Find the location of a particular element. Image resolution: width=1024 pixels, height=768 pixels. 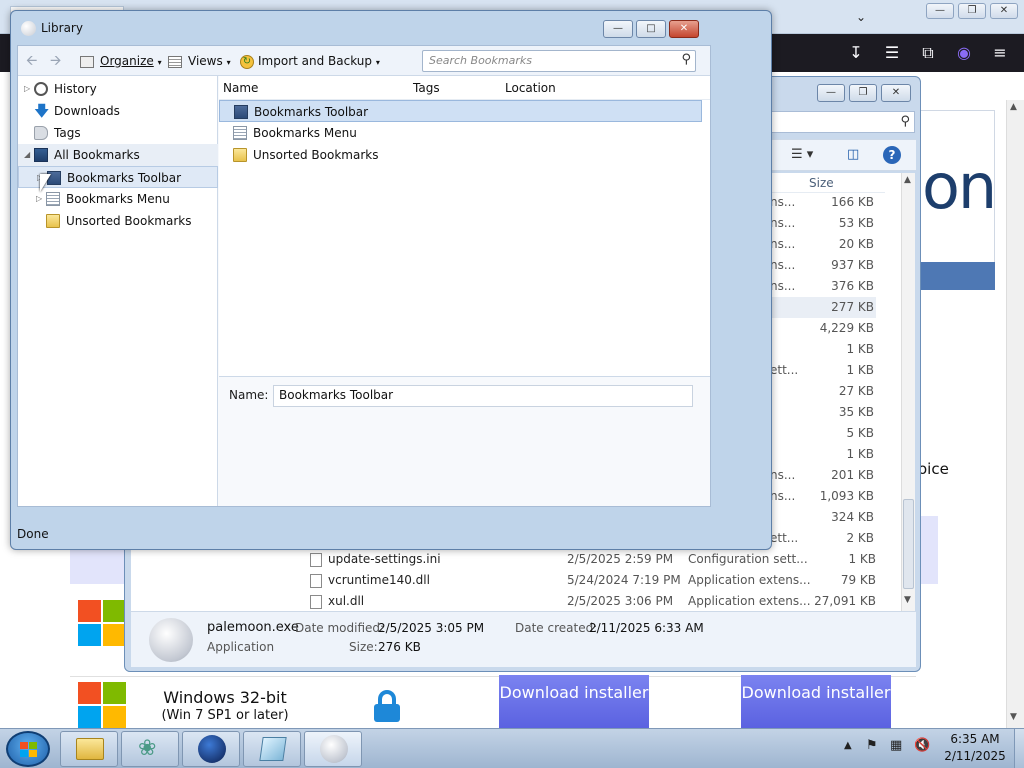

sidebar-item-unsorted-bookmarks: Unsorted Bookmarks is located at coordinates (118, 221).